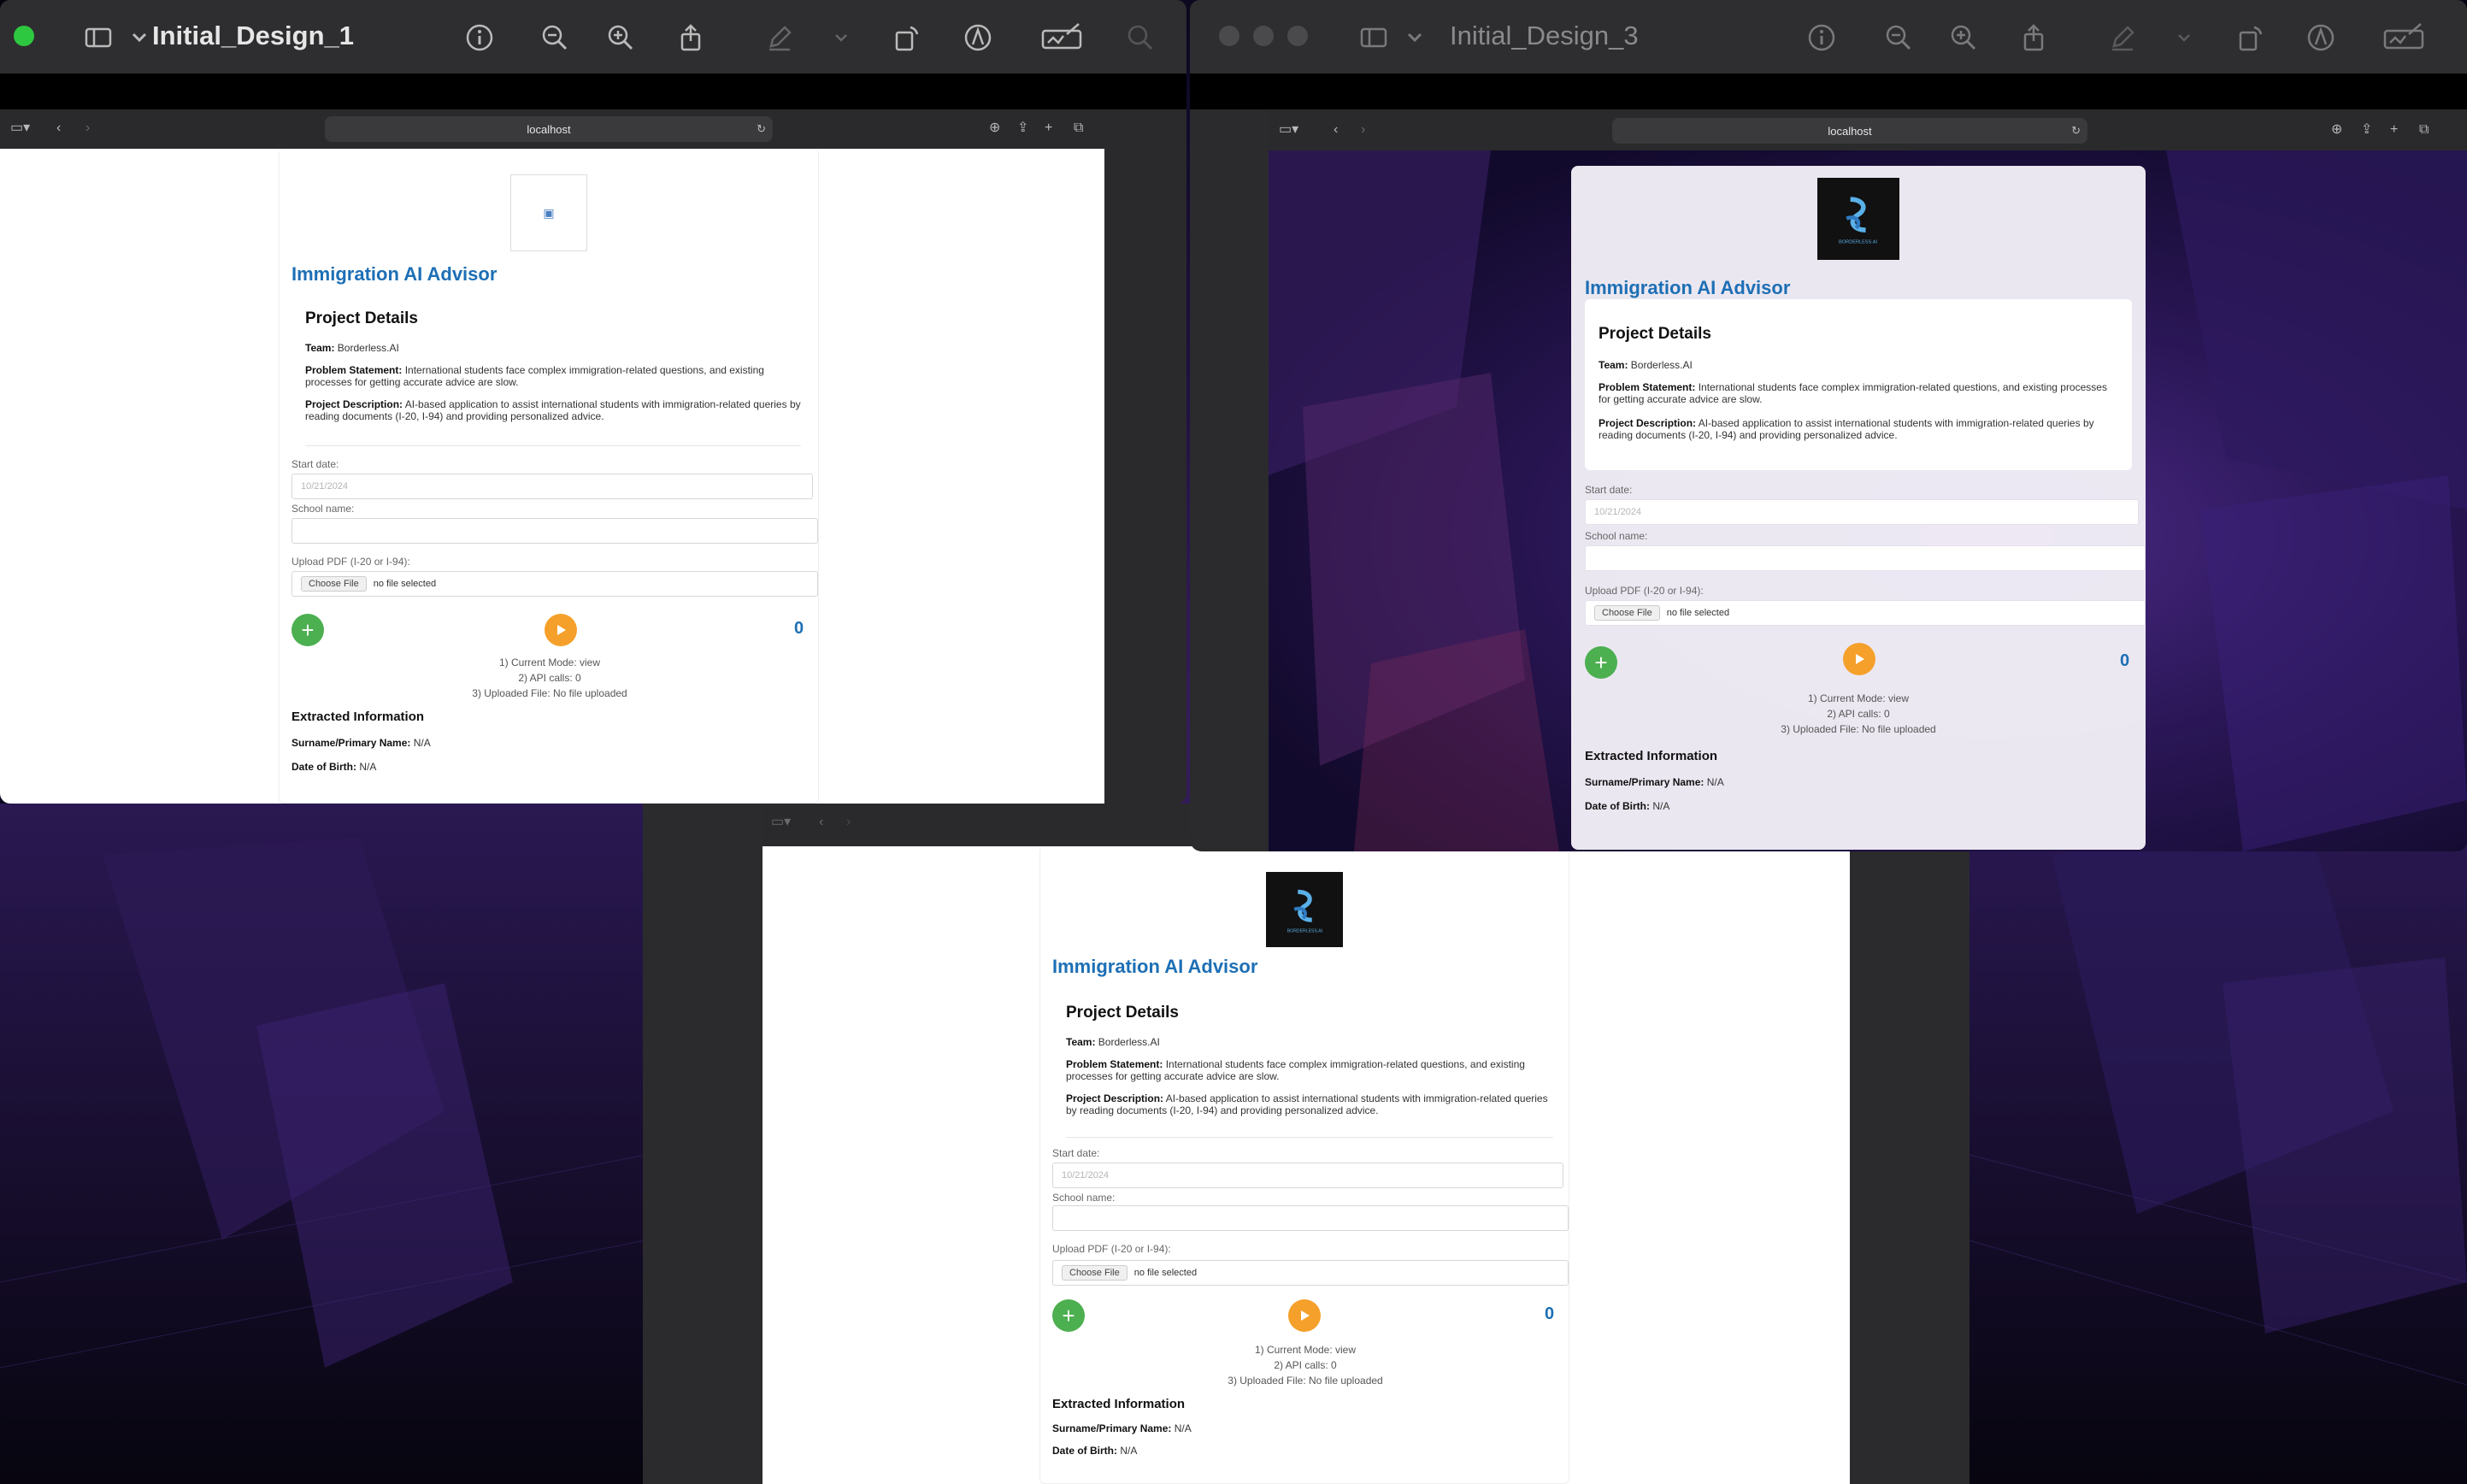 The image size is (2467, 1484). What do you see at coordinates (1263, 36) in the screenshot?
I see `window-minimize-button` at bounding box center [1263, 36].